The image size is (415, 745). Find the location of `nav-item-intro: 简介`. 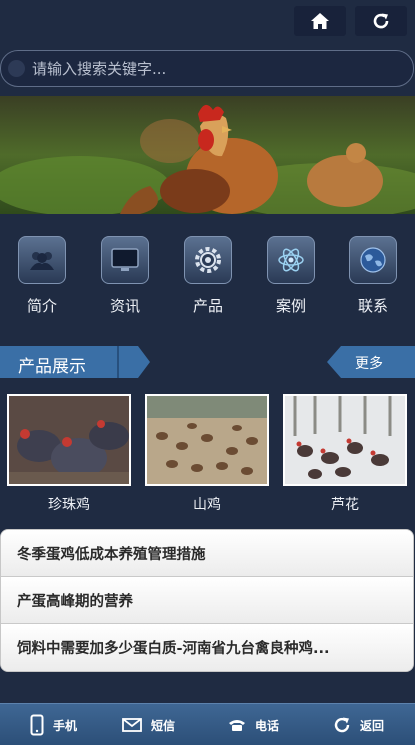

nav-item-intro: 简介 is located at coordinates (42, 276).